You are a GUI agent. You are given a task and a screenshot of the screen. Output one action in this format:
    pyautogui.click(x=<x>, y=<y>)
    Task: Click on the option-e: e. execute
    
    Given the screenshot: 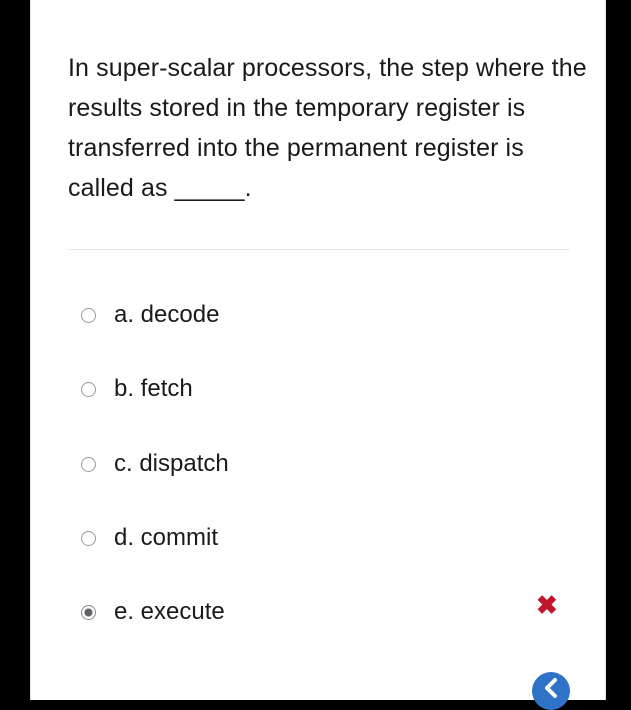 What is the action you would take?
    pyautogui.click(x=153, y=612)
    